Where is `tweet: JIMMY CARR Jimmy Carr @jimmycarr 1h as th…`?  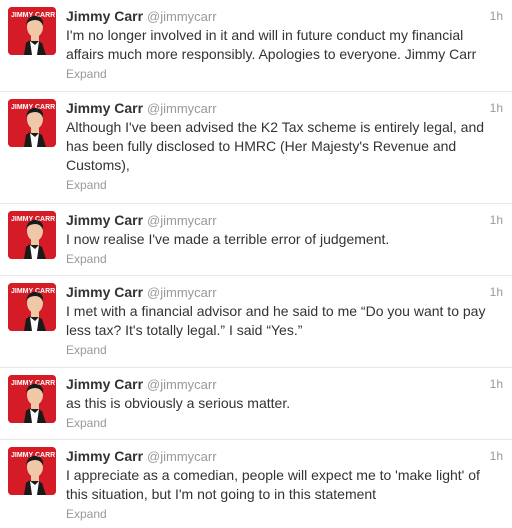 tweet: JIMMY CARR Jimmy Carr @jimmycarr 1h as th… is located at coordinates (256, 404).